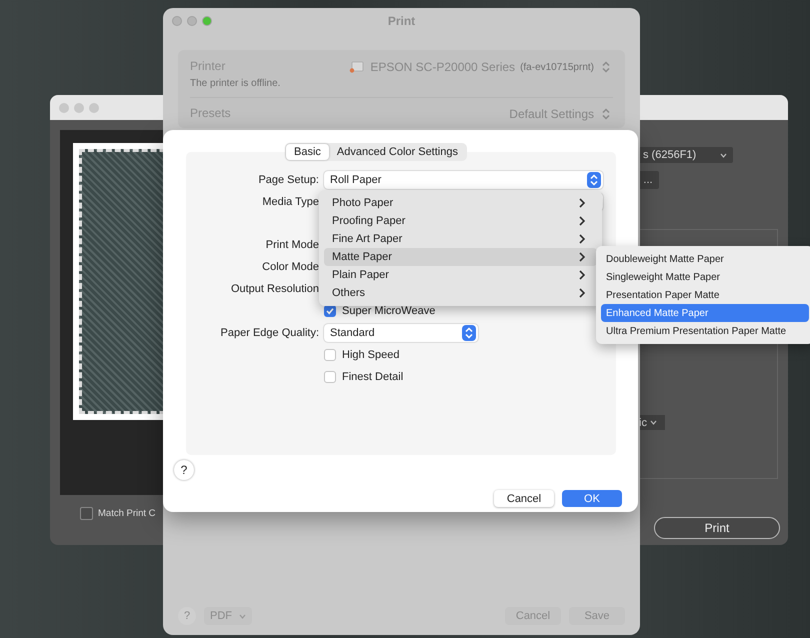 This screenshot has height=638, width=810. Describe the element at coordinates (373, 377) in the screenshot. I see `checkbox-label: Finest Detail` at that location.